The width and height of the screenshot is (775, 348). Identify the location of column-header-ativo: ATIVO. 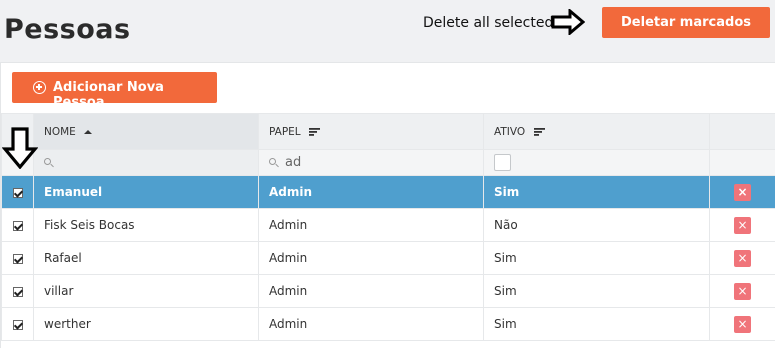
(596, 131).